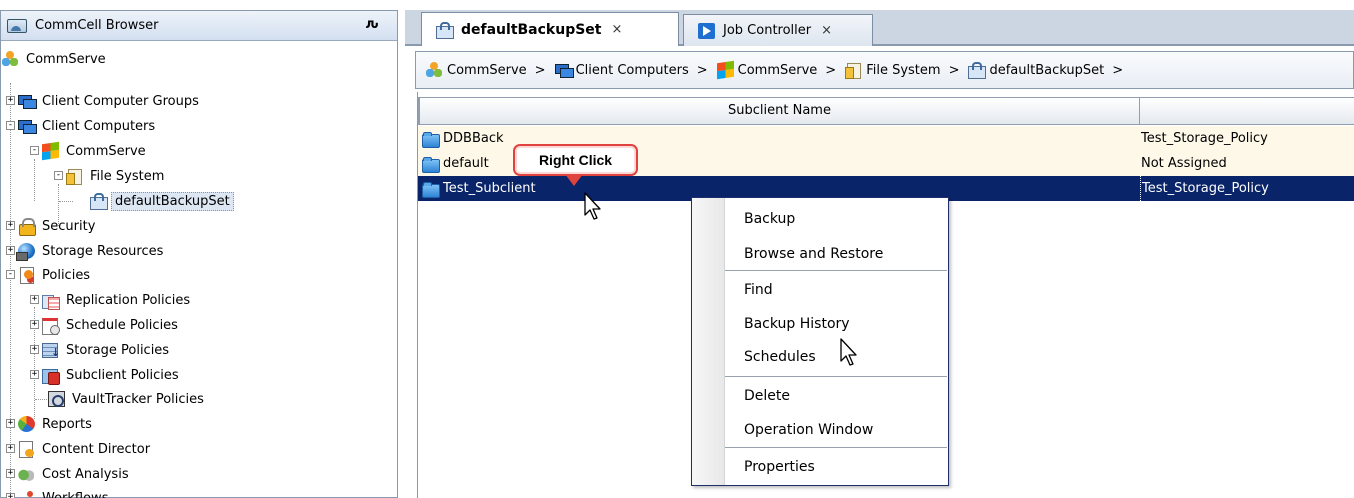  I want to click on menu-item-delete: Delete, so click(767, 396).